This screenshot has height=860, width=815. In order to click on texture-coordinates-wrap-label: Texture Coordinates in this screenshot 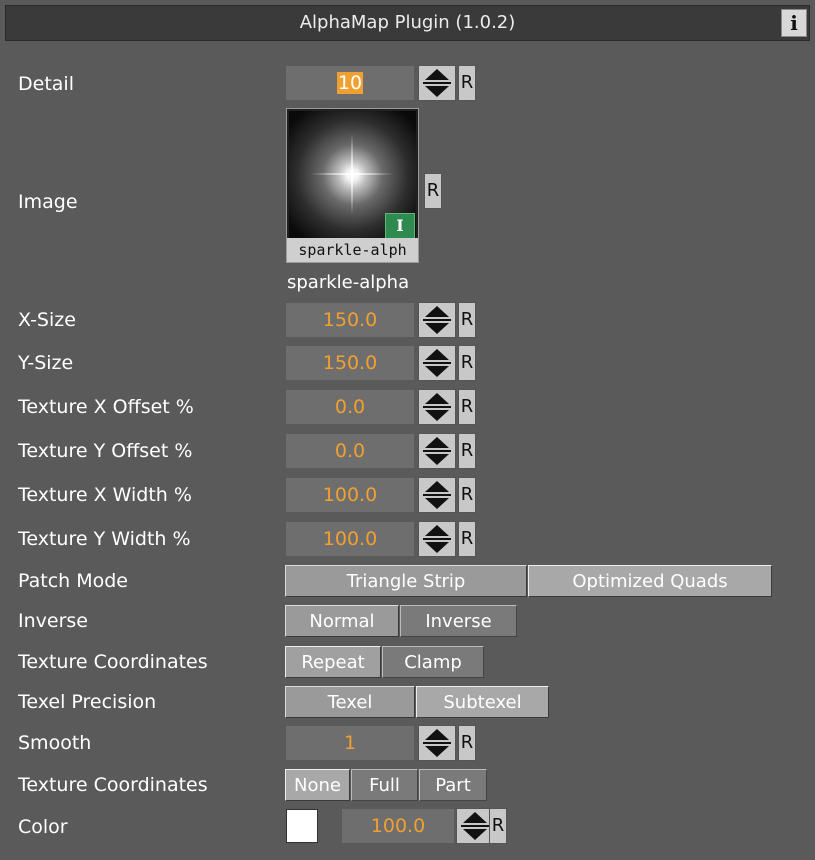, I will do `click(113, 662)`.